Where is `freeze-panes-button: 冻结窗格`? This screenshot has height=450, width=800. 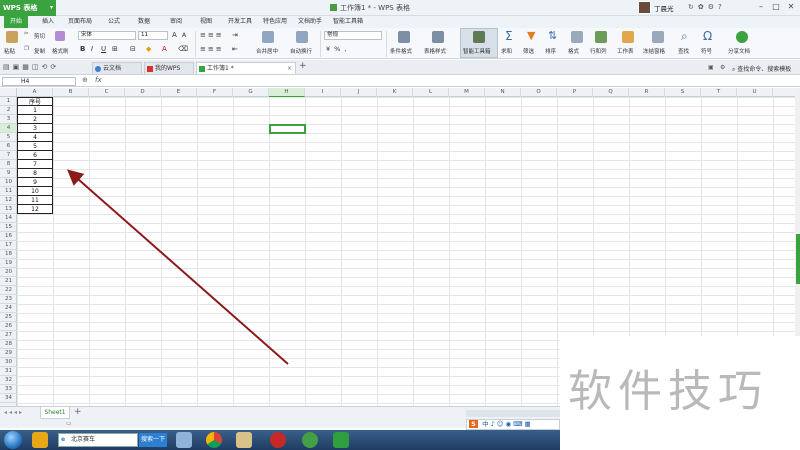
freeze-panes-button: 冻结窗格 is located at coordinates (654, 51).